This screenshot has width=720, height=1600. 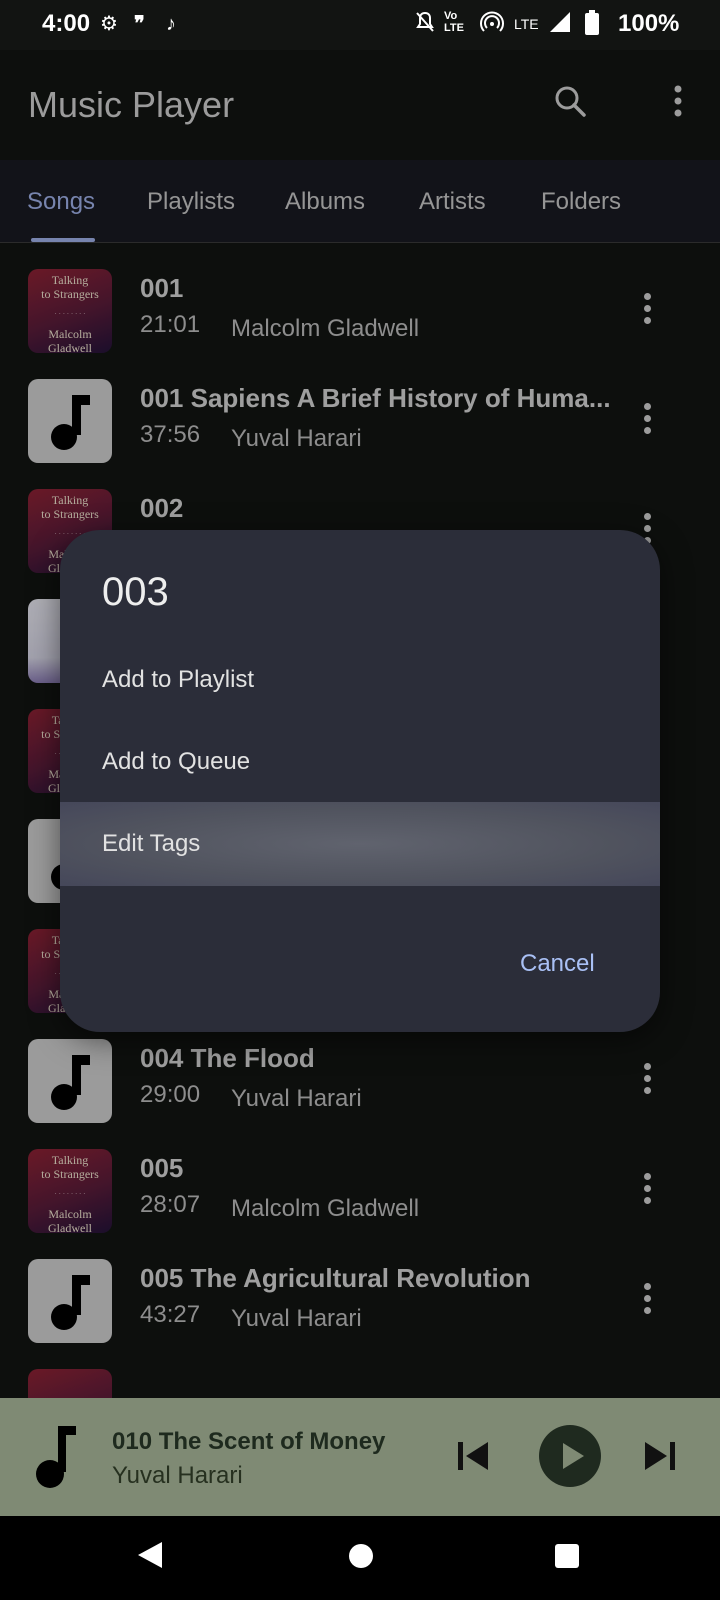 What do you see at coordinates (135, 592) in the screenshot?
I see `dialog-title: 003` at bounding box center [135, 592].